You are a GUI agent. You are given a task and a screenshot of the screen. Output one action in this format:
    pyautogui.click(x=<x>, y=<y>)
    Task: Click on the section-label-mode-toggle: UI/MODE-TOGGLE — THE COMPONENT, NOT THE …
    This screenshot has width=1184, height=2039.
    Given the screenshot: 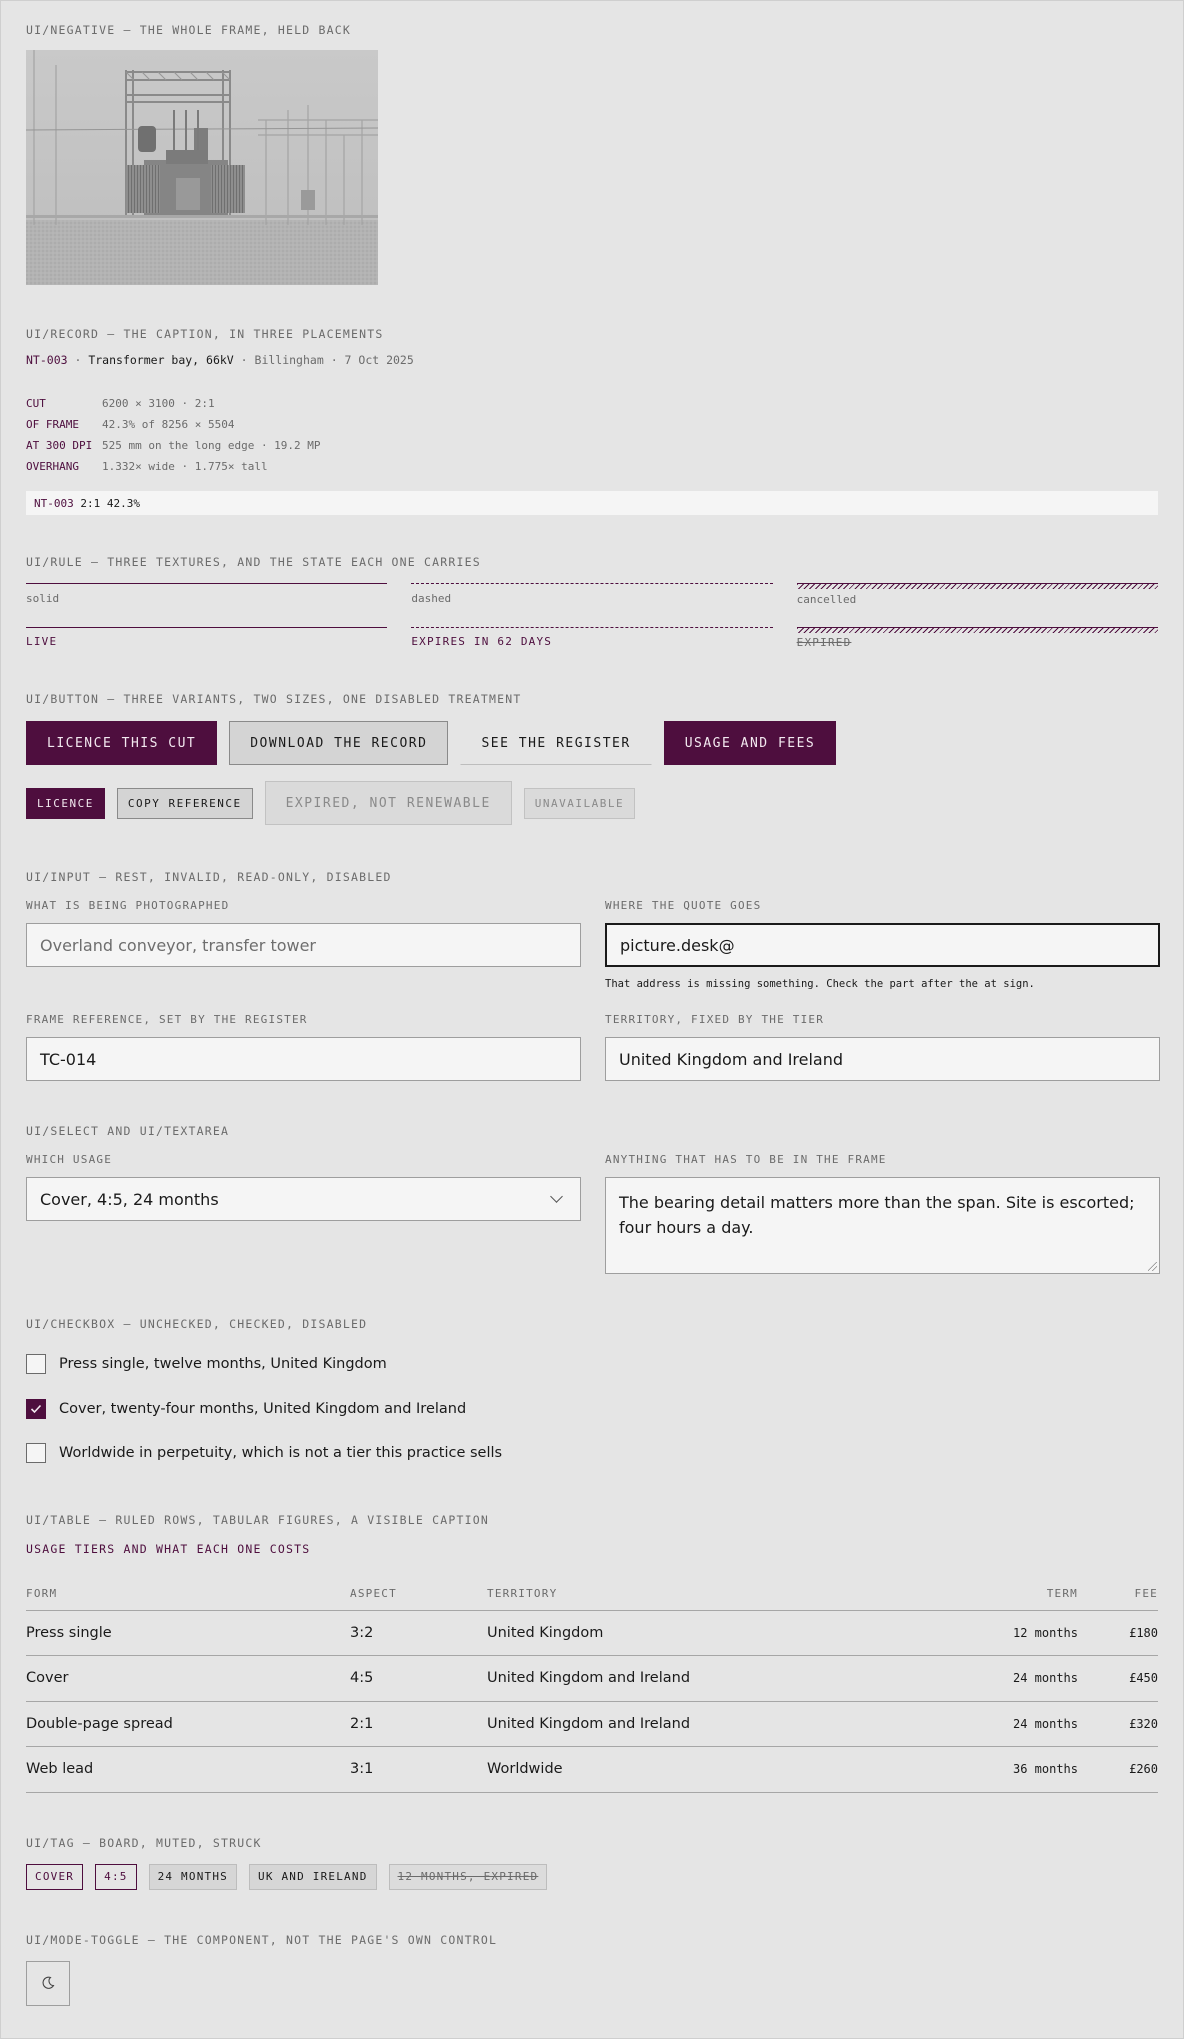 What is the action you would take?
    pyautogui.click(x=262, y=1939)
    